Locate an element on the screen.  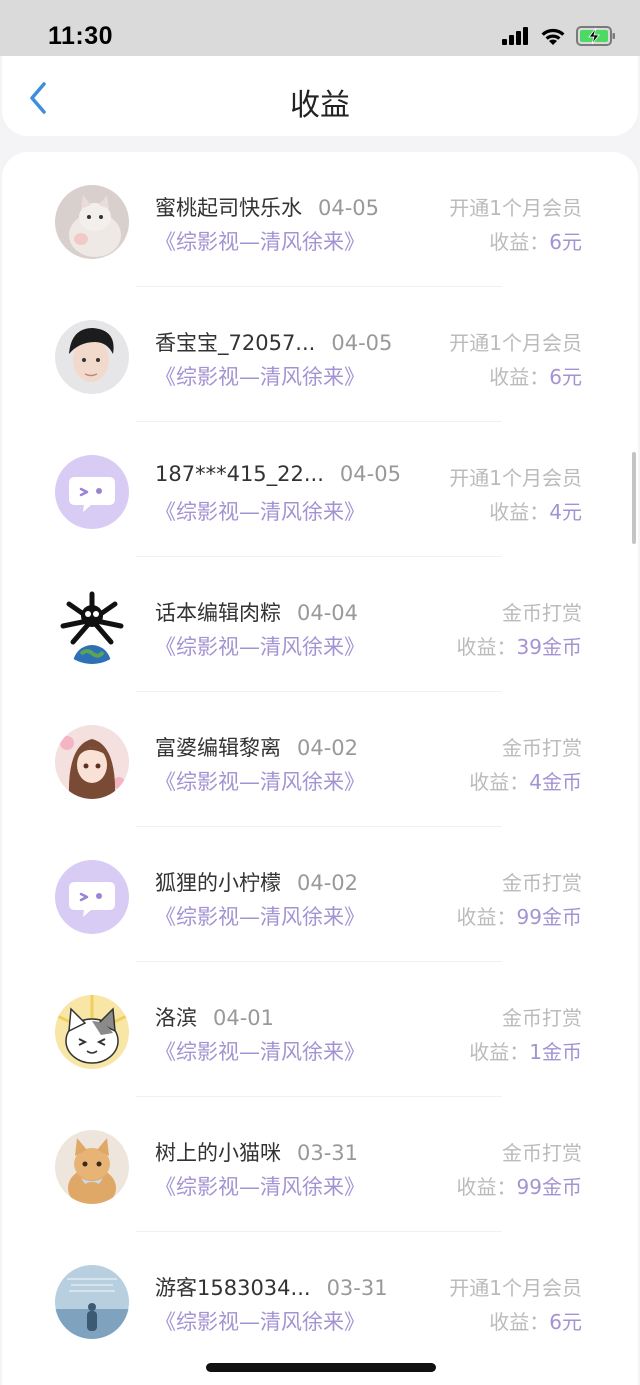
earning-row: 树上的小猫咪 03-31 《综影视—清风徐来》 金币打赏 收益：99金币 is located at coordinates (320, 1164).